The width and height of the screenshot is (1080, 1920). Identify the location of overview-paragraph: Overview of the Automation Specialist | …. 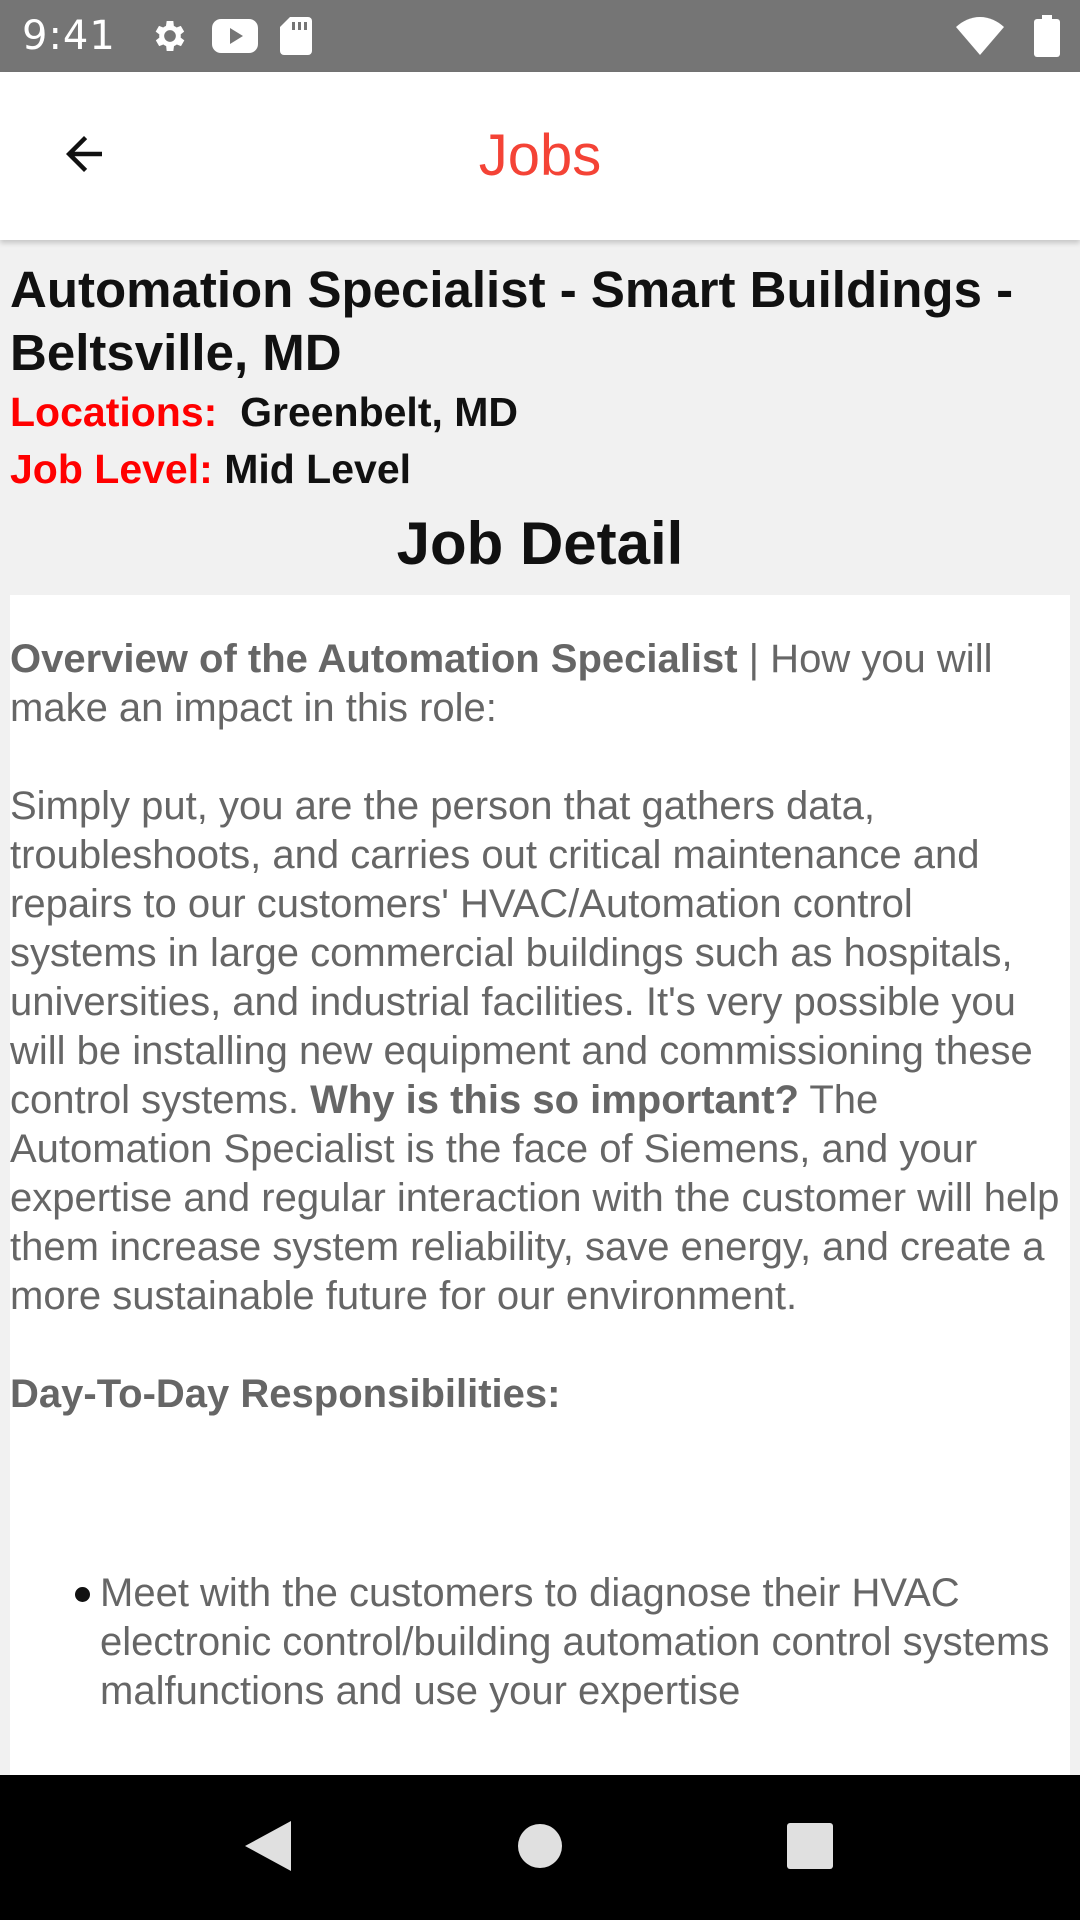
(540, 684).